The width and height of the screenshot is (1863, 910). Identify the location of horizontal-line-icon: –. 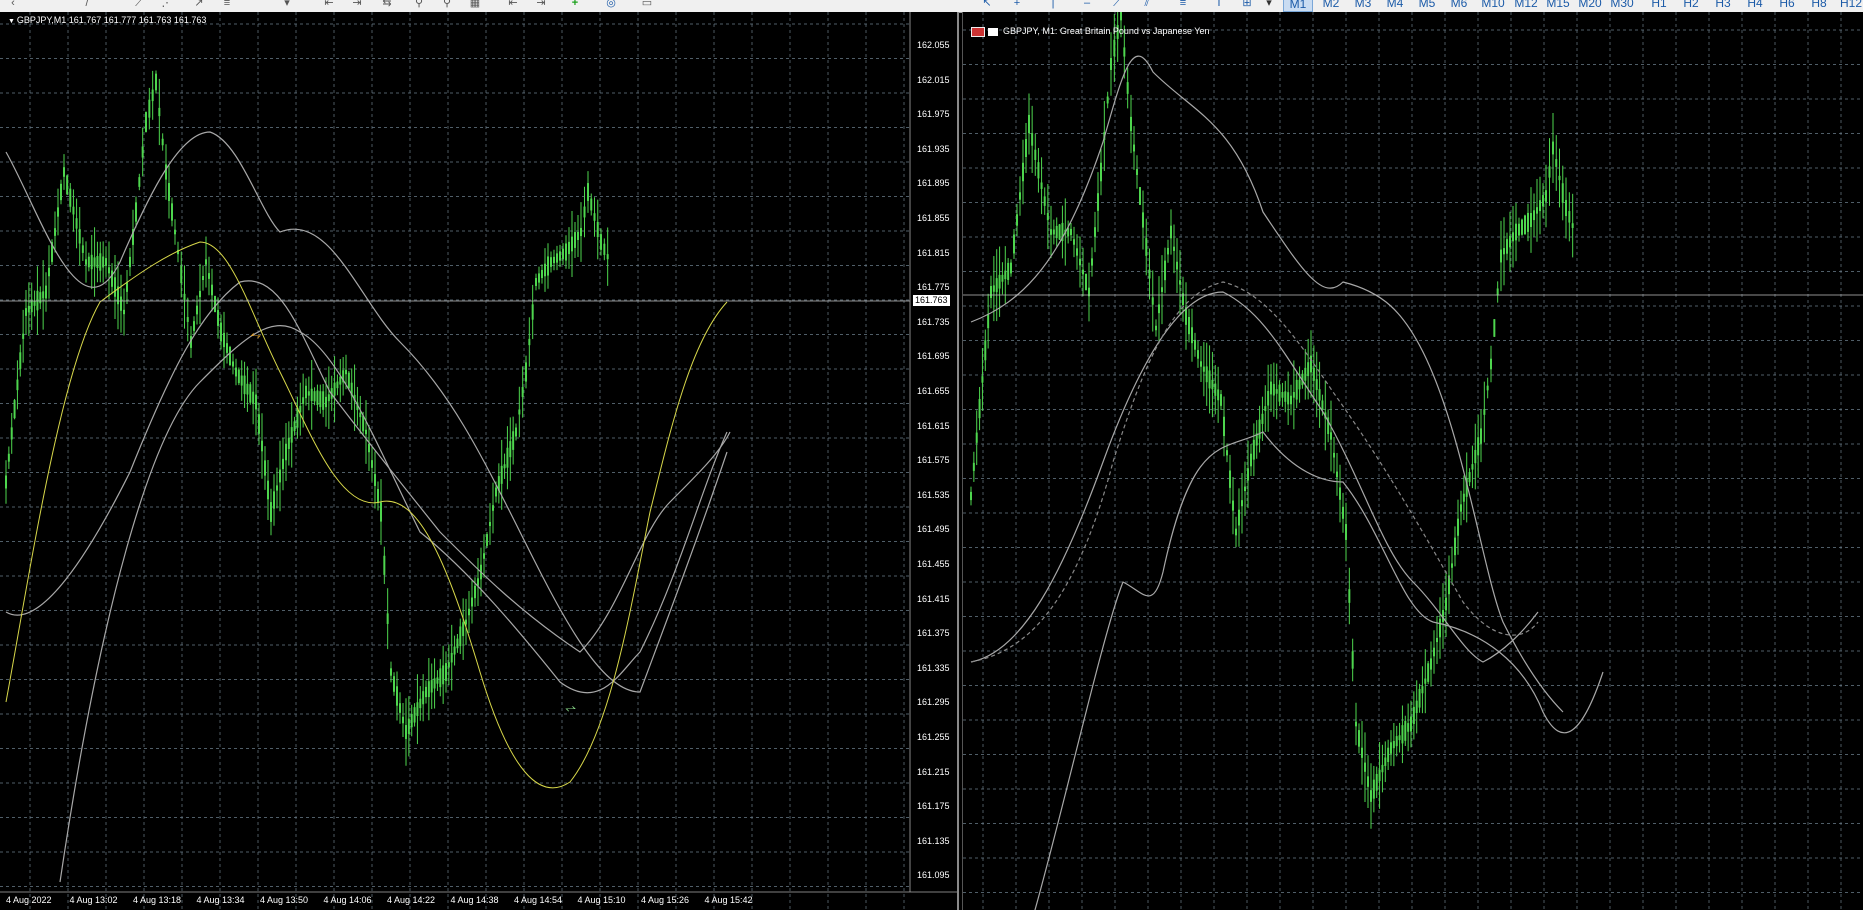
(1087, 4).